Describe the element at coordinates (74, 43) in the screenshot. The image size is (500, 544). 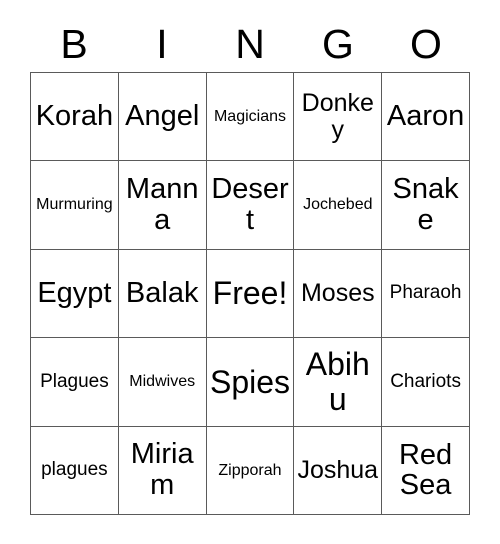
I see `header-letter-b: B` at that location.